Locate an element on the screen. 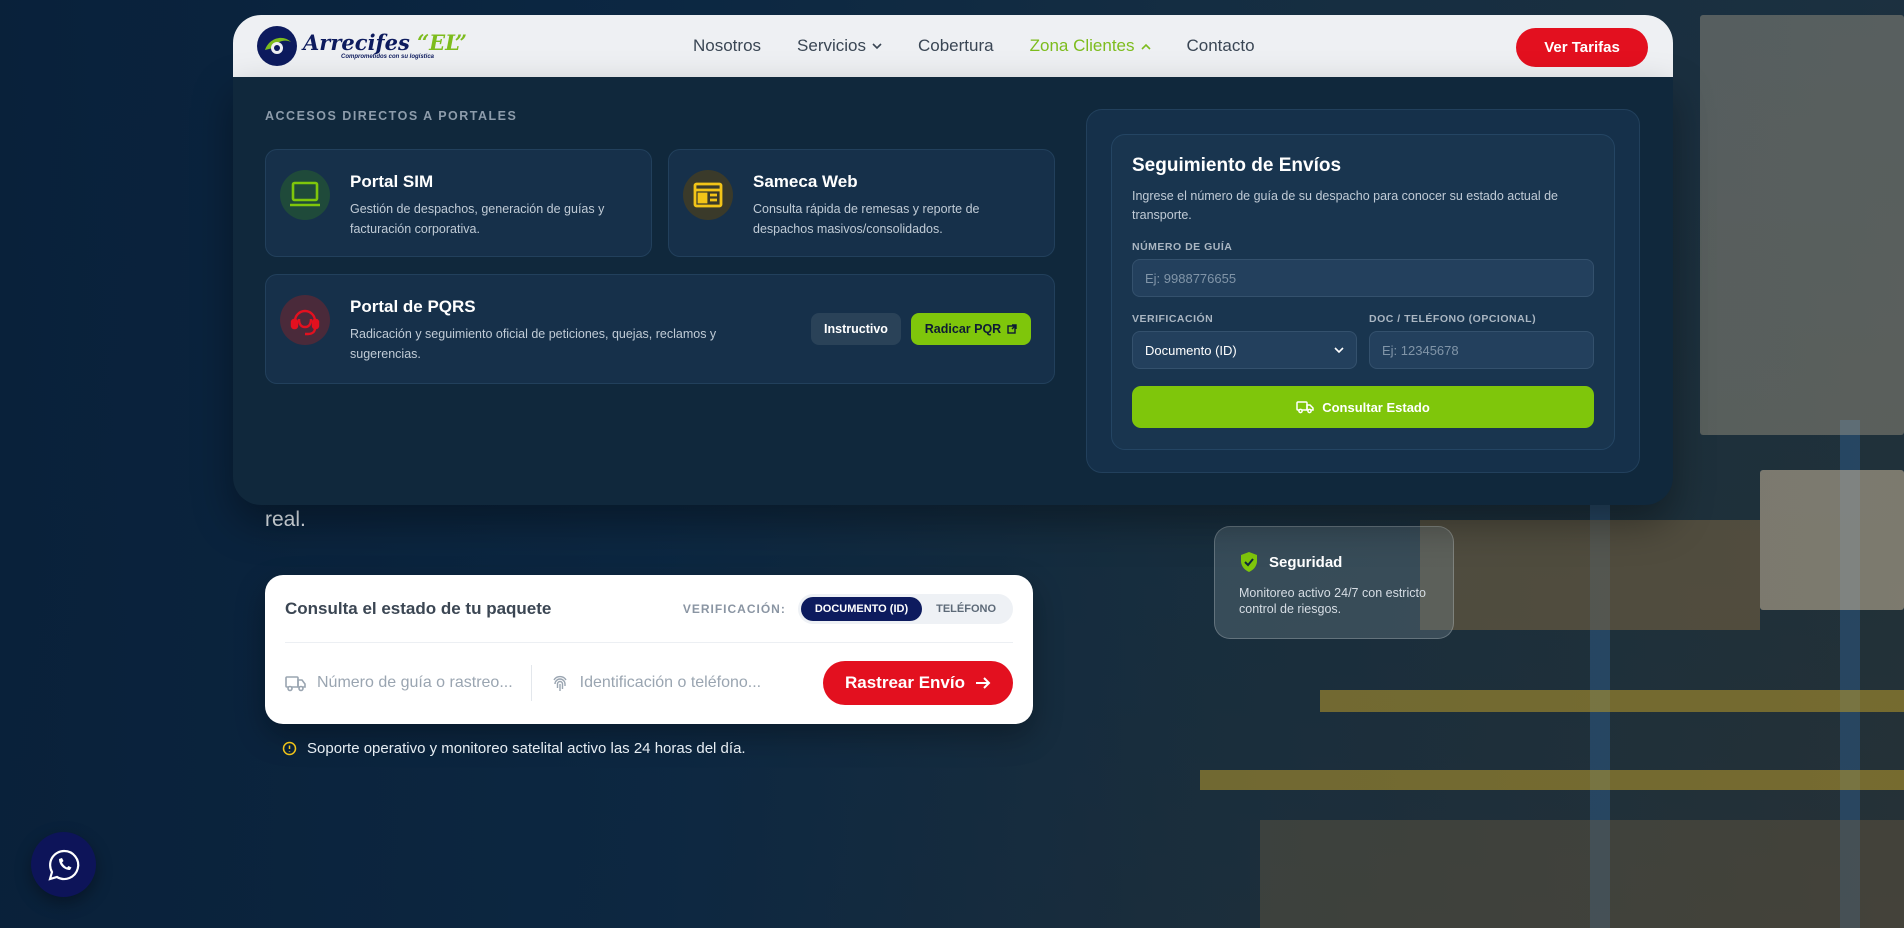 The width and height of the screenshot is (1904, 928). instructivo-button: Instructivo is located at coordinates (856, 329).